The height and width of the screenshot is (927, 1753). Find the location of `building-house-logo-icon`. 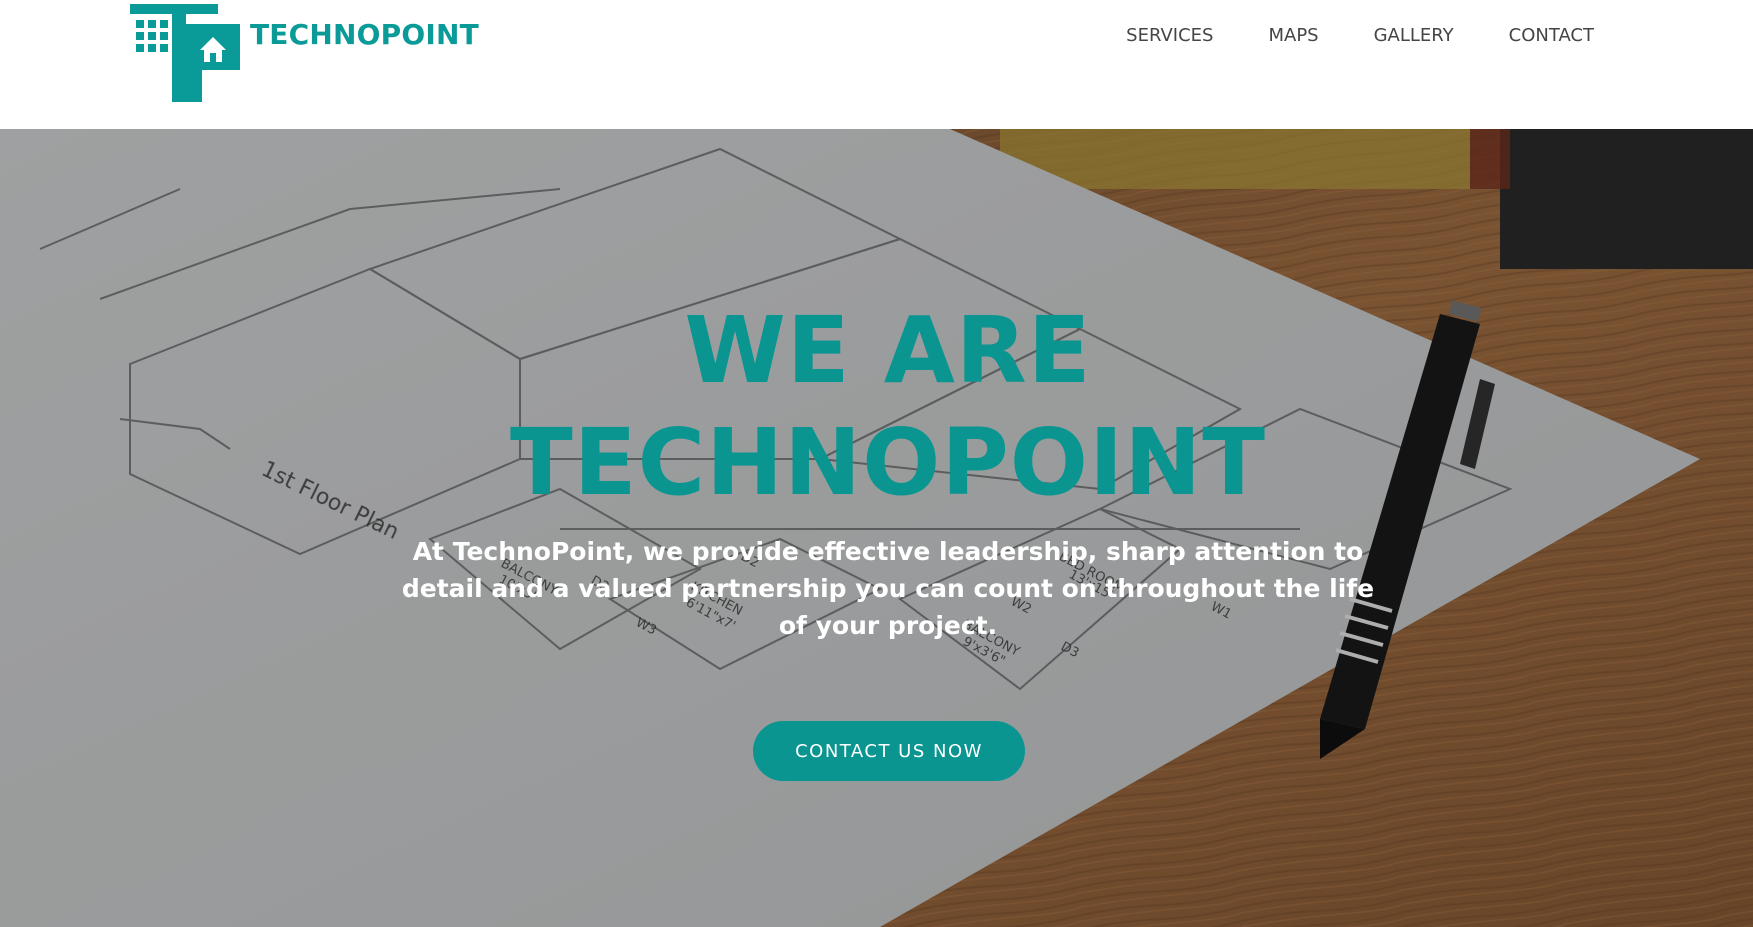

building-house-logo-icon is located at coordinates (185, 53).